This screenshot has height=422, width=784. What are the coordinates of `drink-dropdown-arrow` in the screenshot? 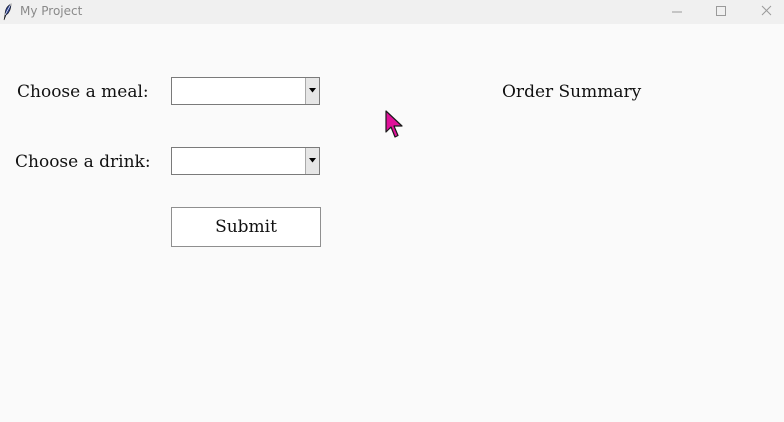 It's located at (312, 161).